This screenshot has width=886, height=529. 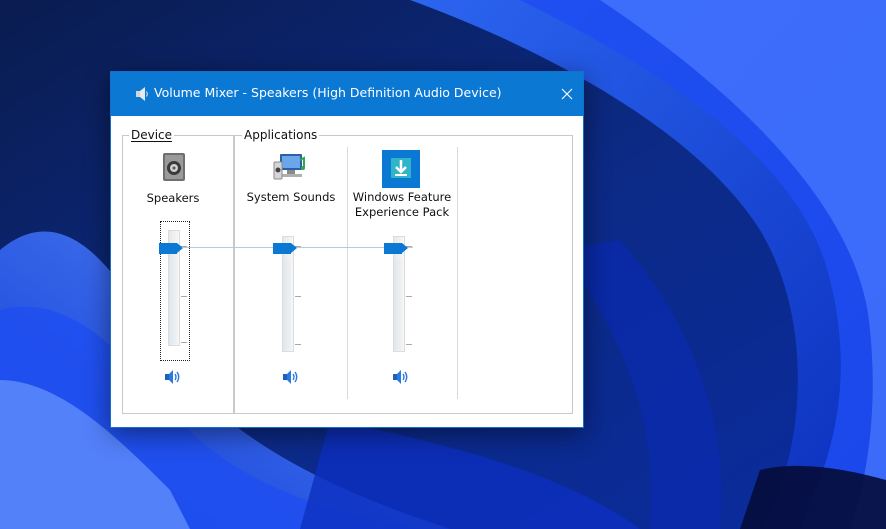 I want to click on channel-name-line-1: Windows Feature, so click(x=402, y=197).